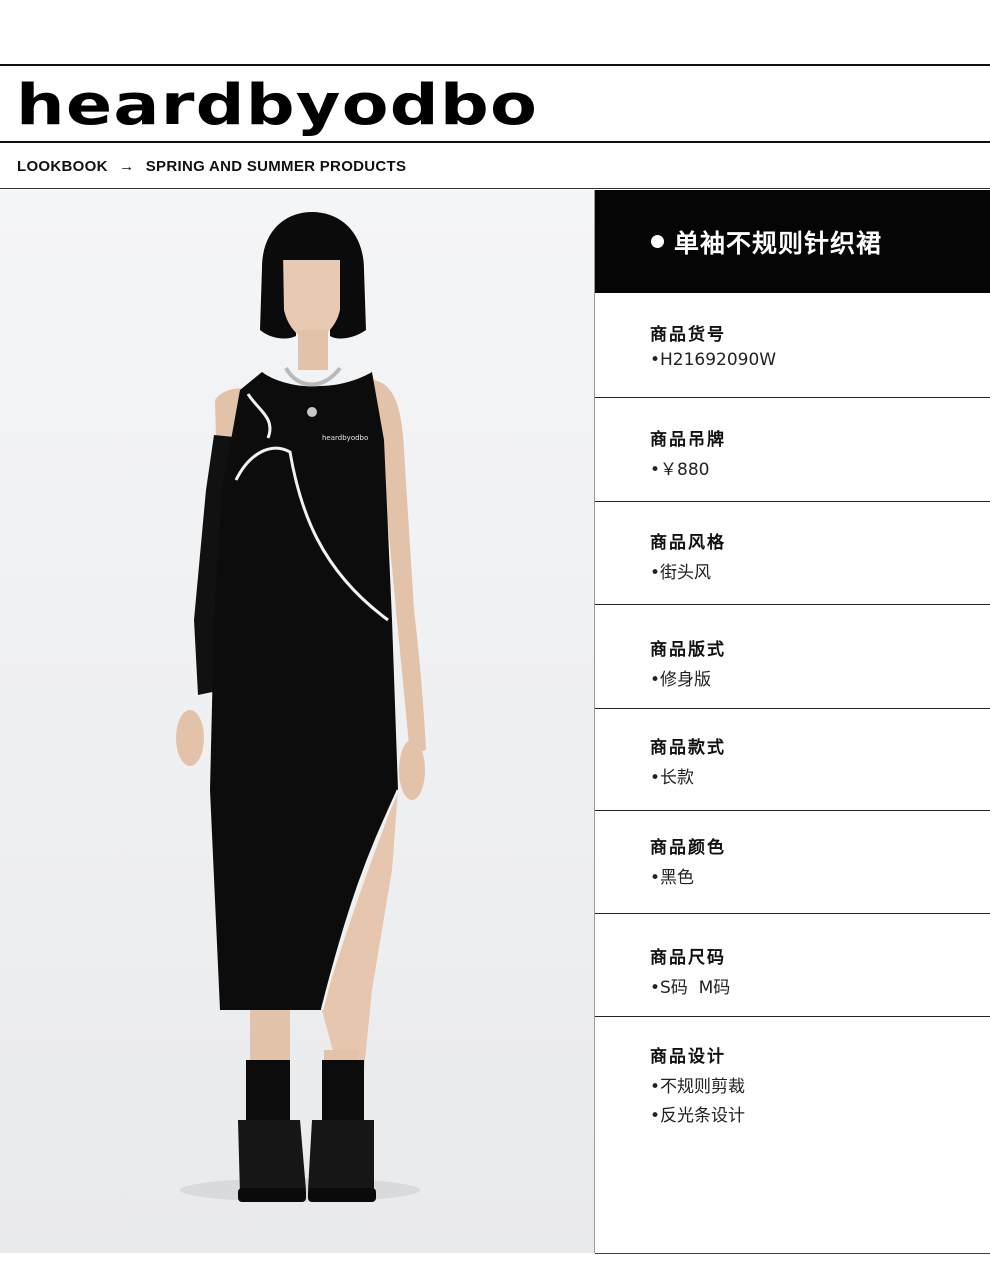 The height and width of the screenshot is (1281, 990). I want to click on dot-icon, so click(657, 241).